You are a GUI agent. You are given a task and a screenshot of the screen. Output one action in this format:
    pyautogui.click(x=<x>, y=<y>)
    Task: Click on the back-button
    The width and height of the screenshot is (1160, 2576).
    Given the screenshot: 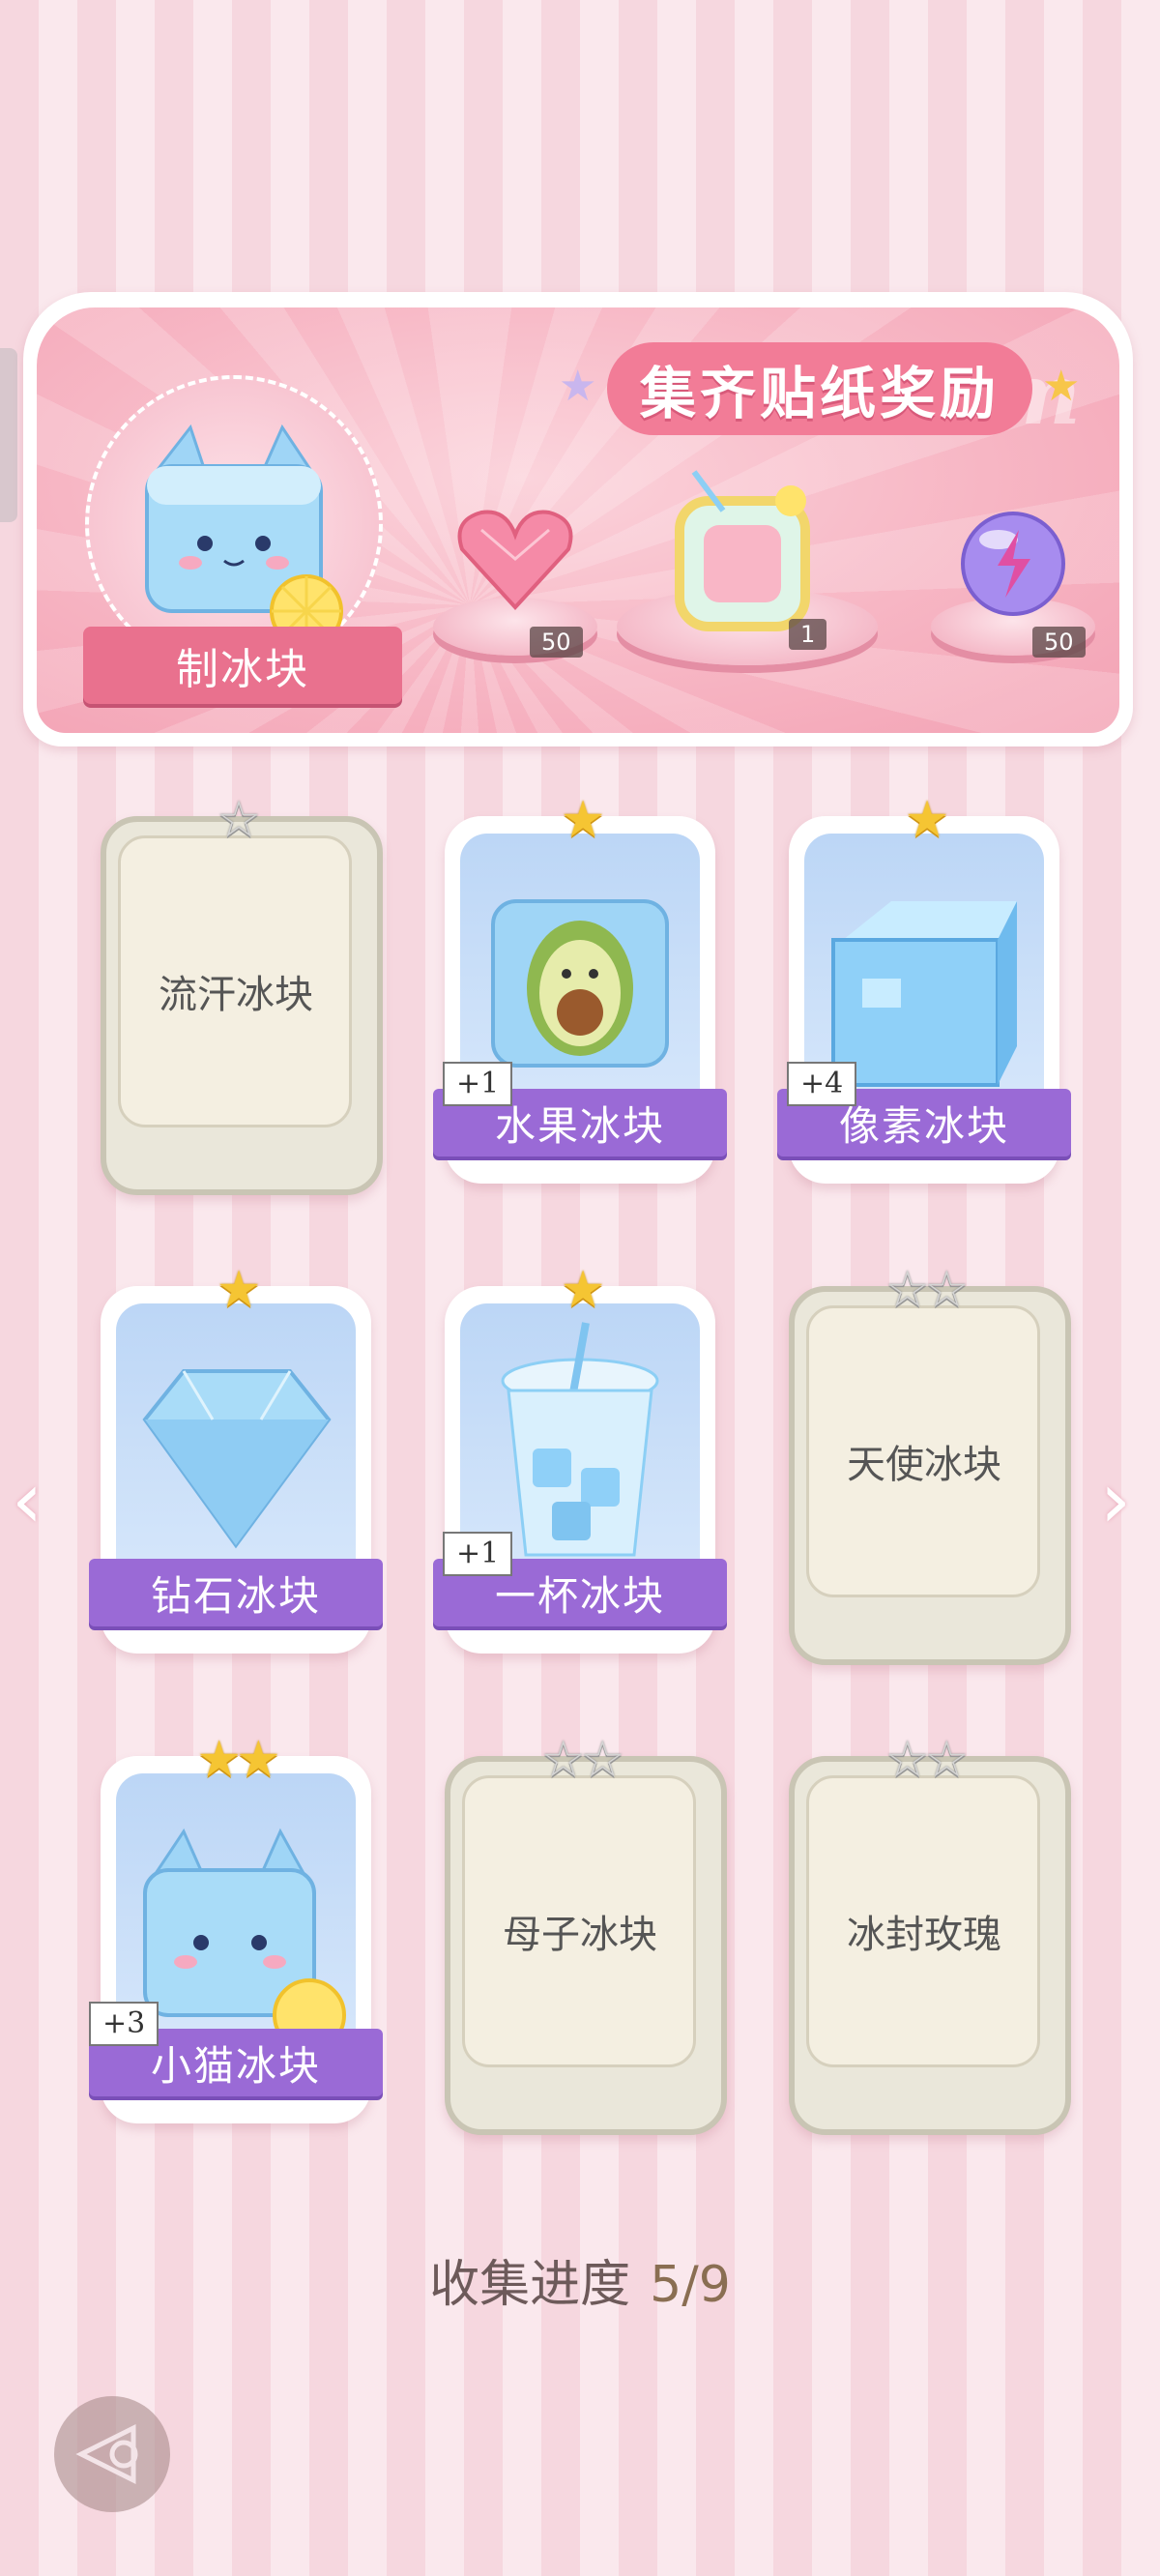 What is the action you would take?
    pyautogui.click(x=112, y=2454)
    